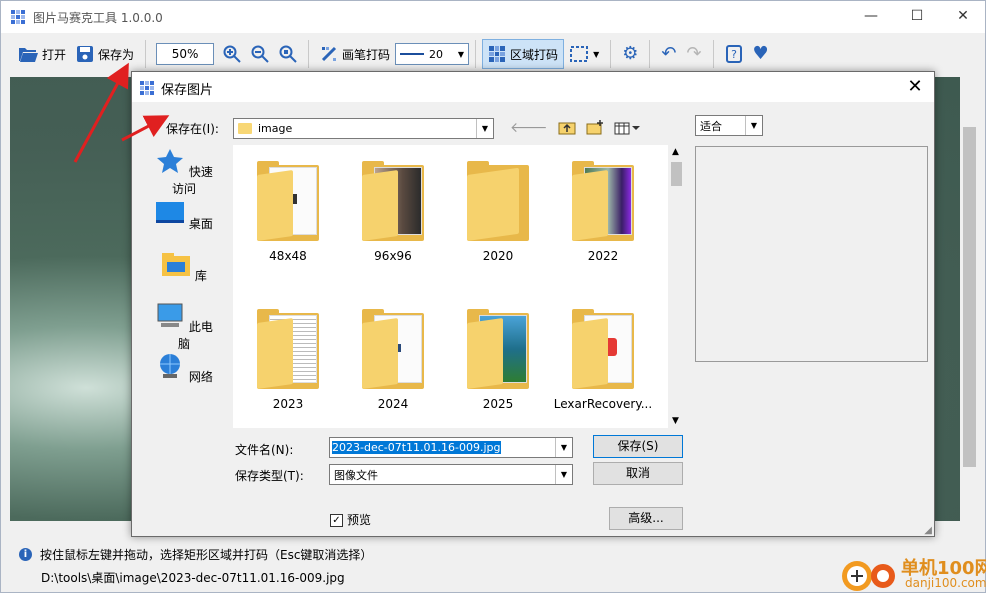 The image size is (986, 593). Describe the element at coordinates (170, 366) in the screenshot. I see `network-icon` at that location.